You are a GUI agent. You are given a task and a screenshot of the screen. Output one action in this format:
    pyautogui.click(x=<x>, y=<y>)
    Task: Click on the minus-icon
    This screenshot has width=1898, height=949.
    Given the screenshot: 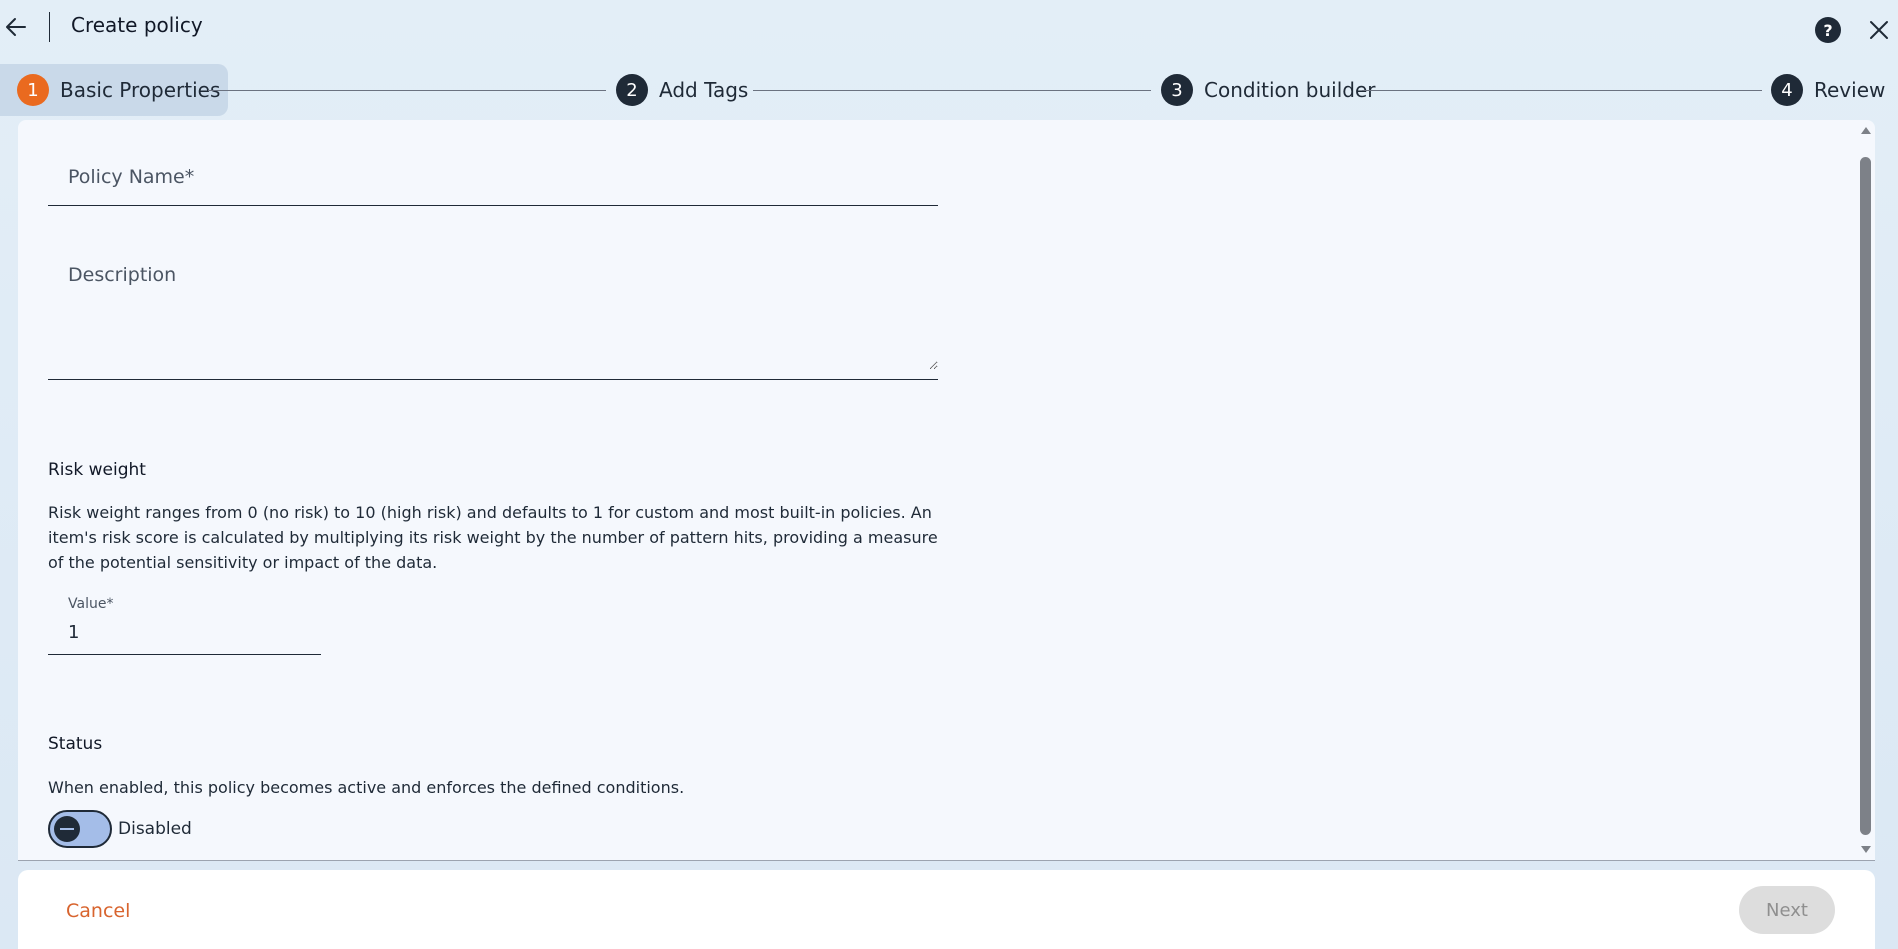 What is the action you would take?
    pyautogui.click(x=67, y=829)
    